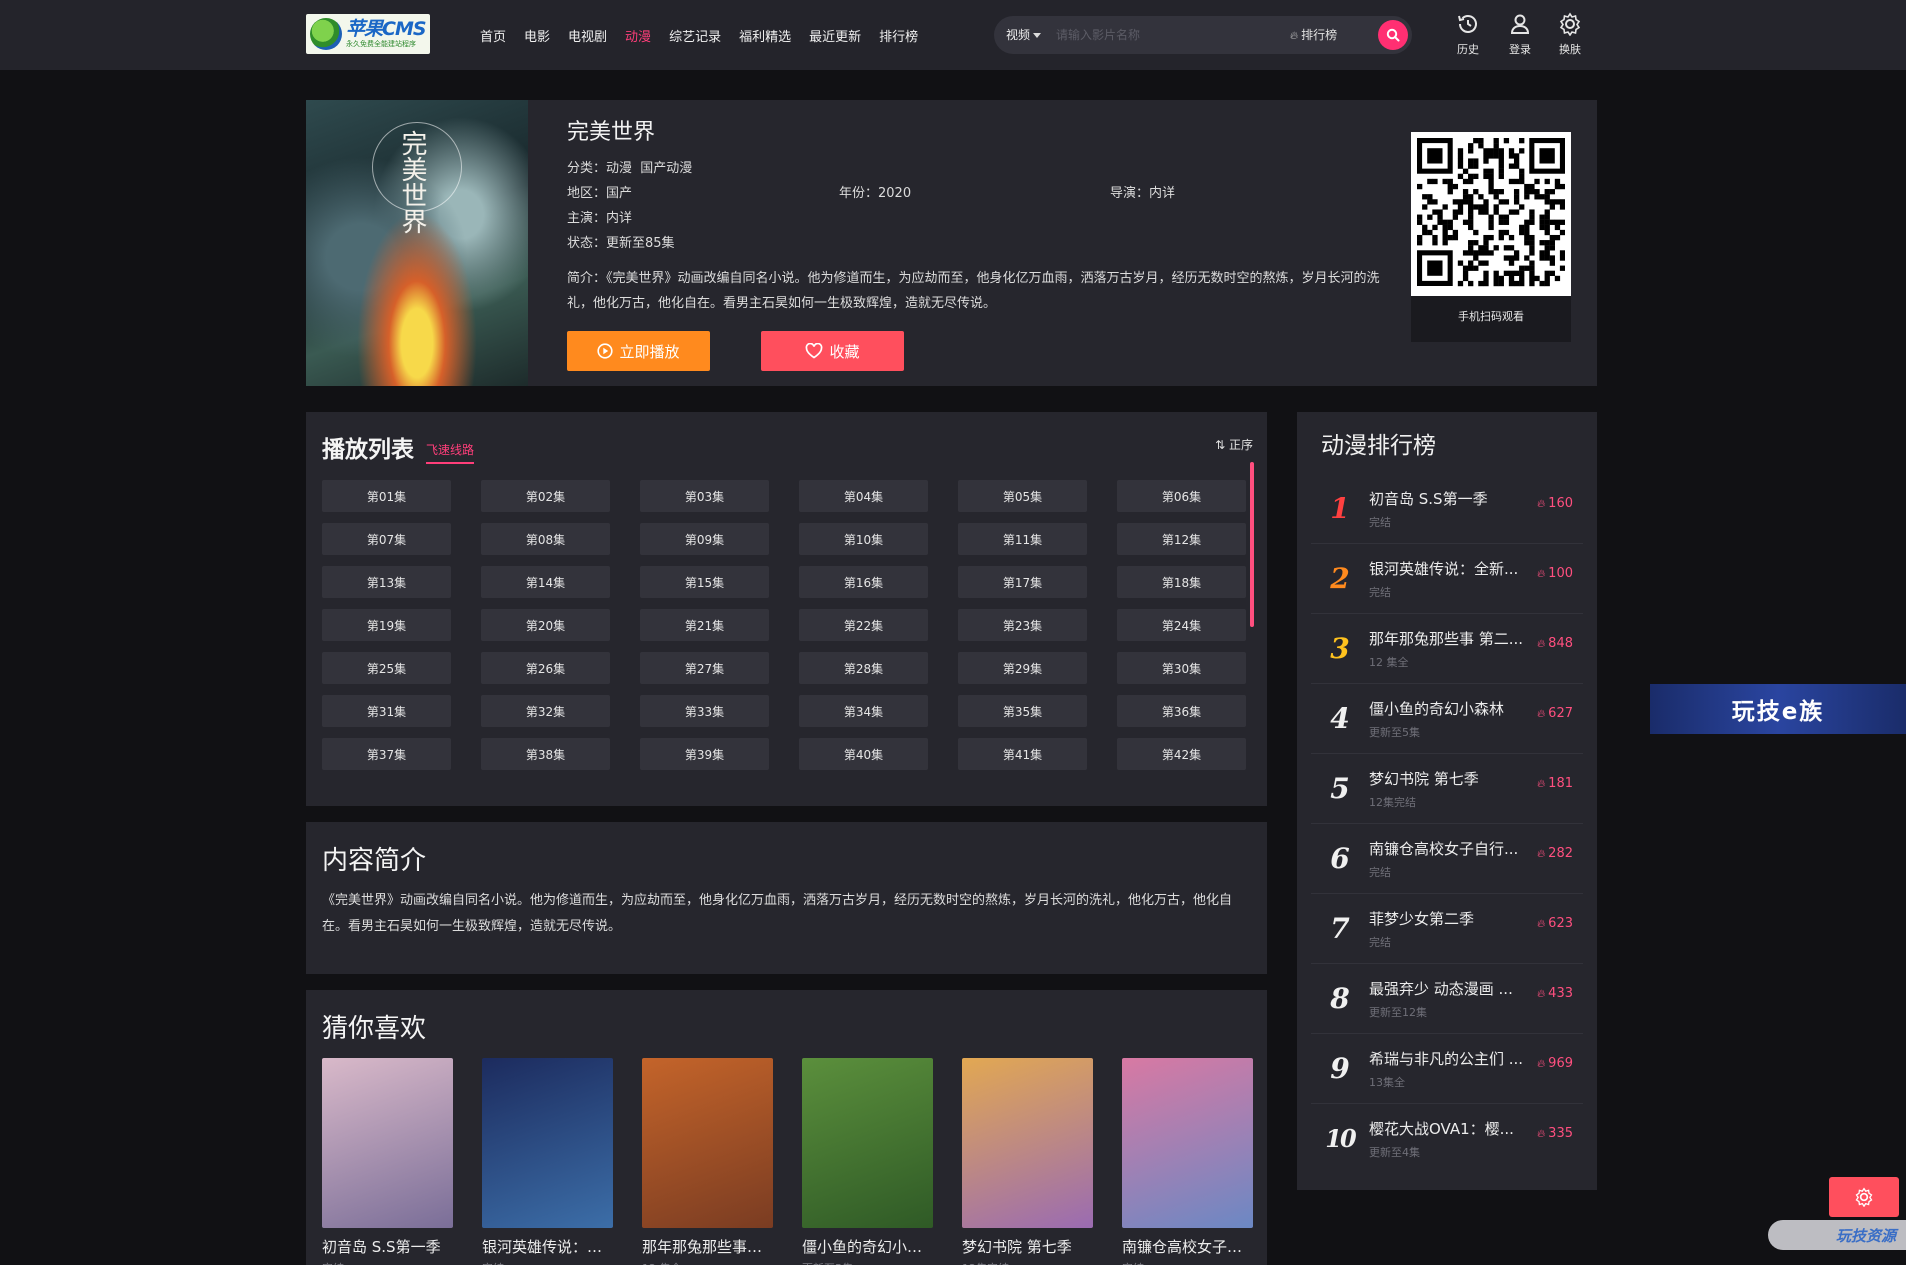 Image resolution: width=1906 pixels, height=1265 pixels. I want to click on ranking-item: 5 梦幻书院 第七季 12集完结 🔥︎ 181, so click(1447, 789).